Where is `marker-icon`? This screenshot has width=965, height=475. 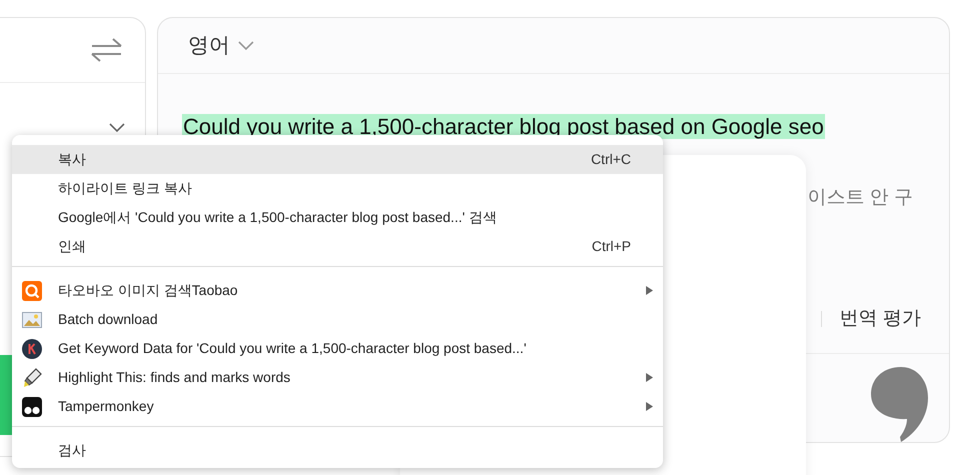
marker-icon is located at coordinates (32, 378).